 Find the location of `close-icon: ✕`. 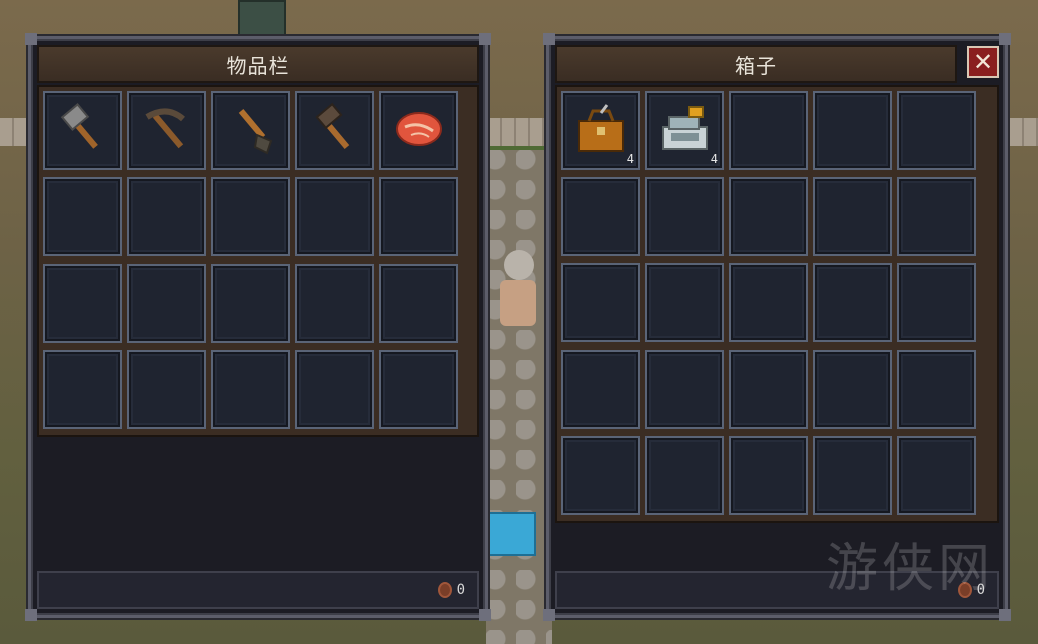

close-icon: ✕ is located at coordinates (983, 62).